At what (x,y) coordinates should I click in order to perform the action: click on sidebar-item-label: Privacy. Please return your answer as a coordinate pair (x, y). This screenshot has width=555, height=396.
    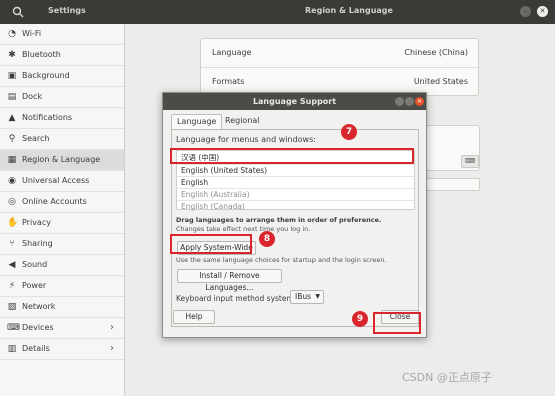
    Looking at the image, I should click on (36, 222).